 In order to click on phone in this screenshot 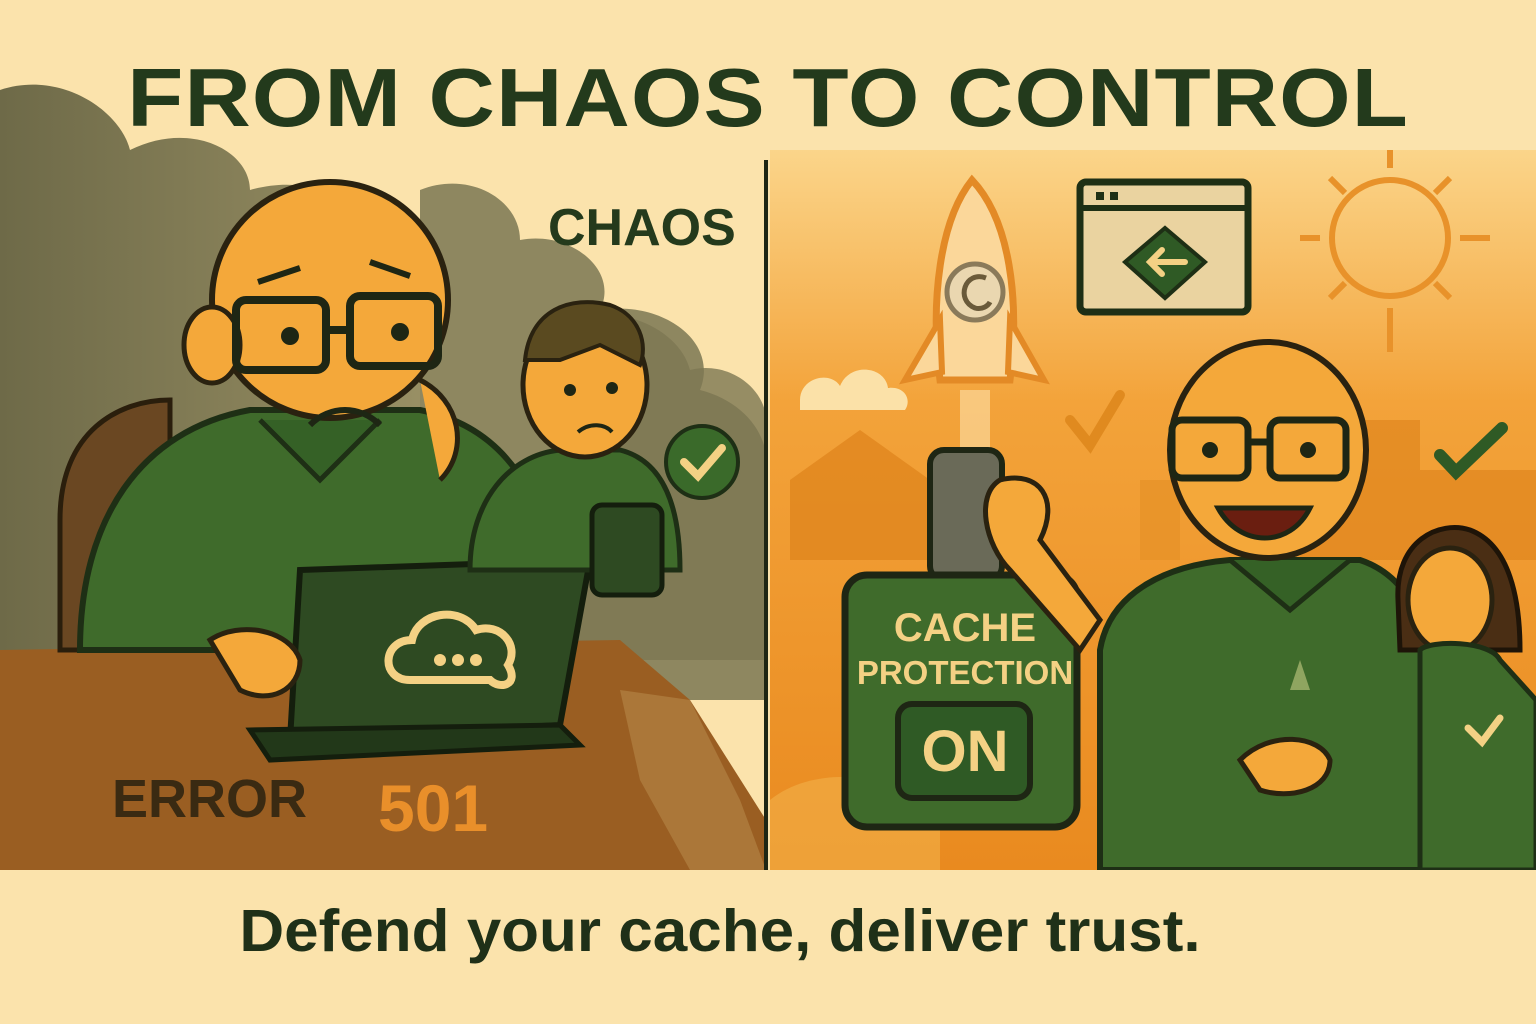, I will do `click(627, 550)`.